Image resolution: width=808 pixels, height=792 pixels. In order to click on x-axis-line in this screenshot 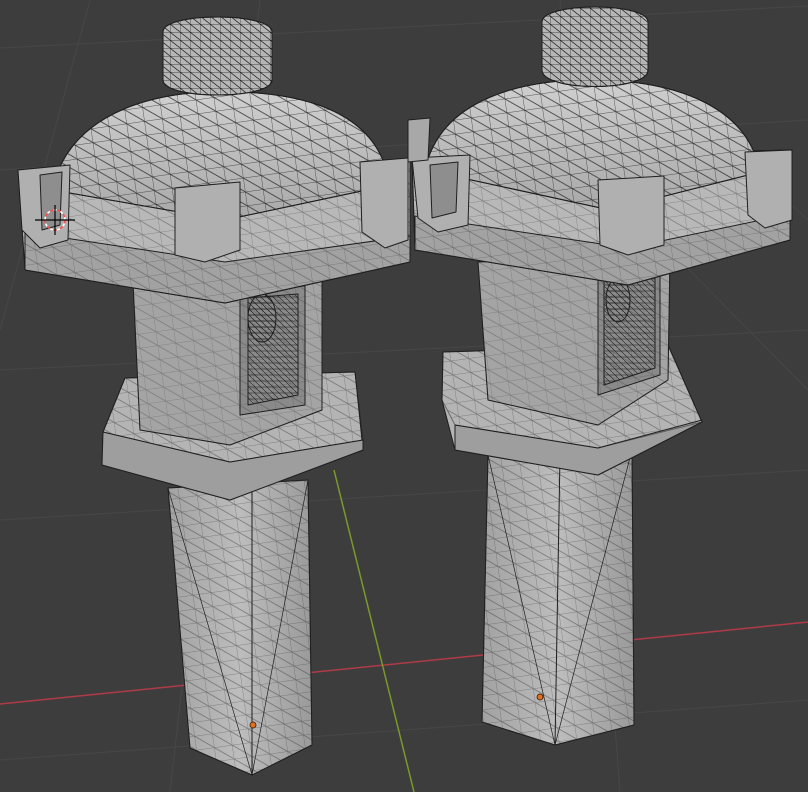, I will do `click(404, 663)`.